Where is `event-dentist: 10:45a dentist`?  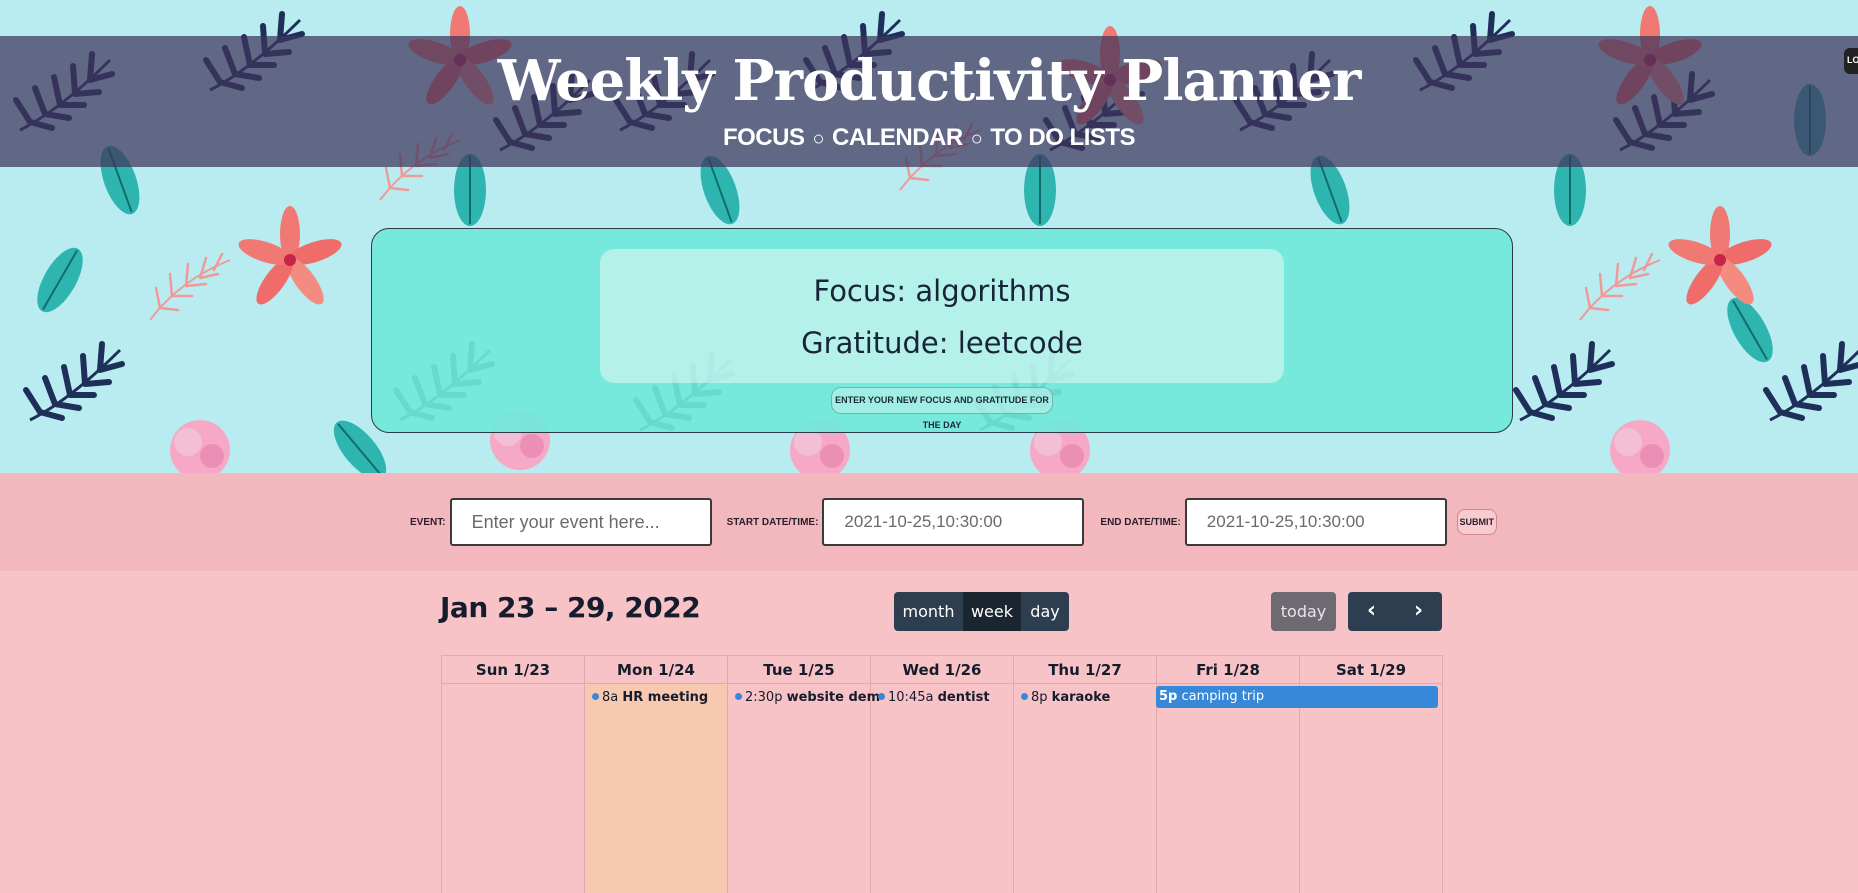 event-dentist: 10:45a dentist is located at coordinates (930, 698).